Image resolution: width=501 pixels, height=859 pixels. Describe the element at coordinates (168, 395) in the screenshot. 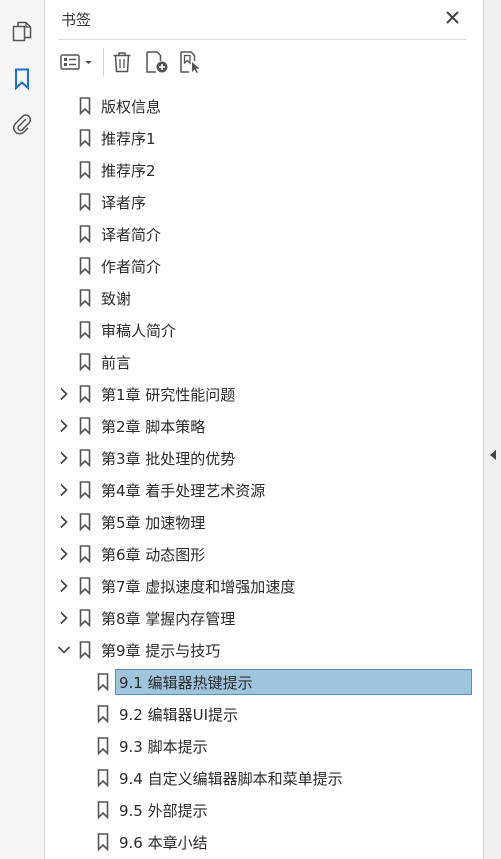

I see `bookmark-label: 第1章 研究性能问题` at that location.